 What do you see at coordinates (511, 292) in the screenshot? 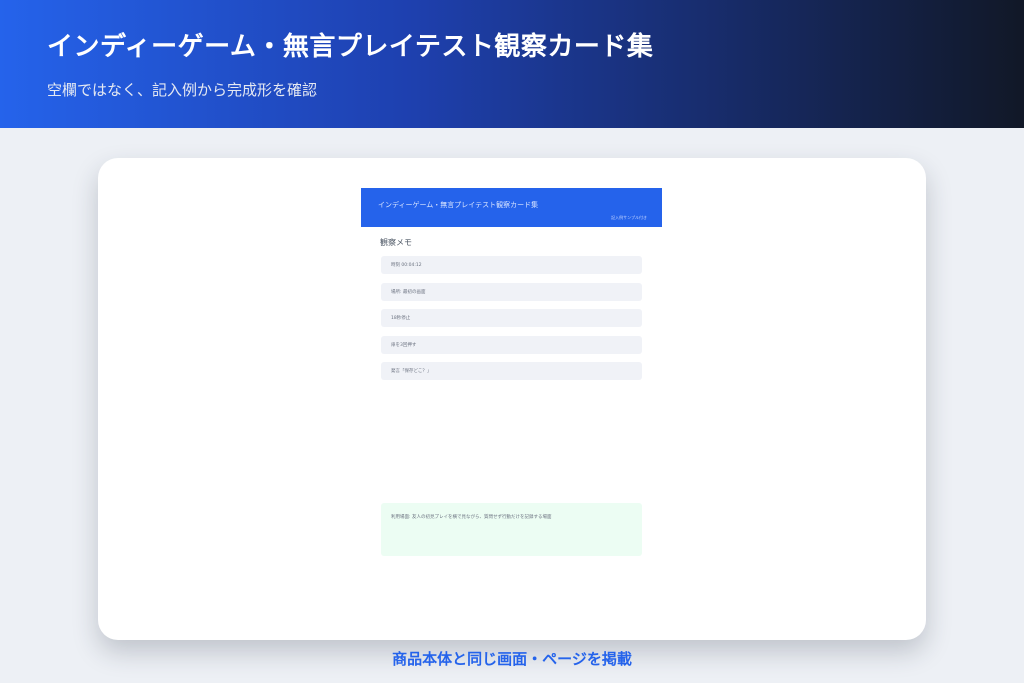
I see `observation-field: 場所: 最初の画面` at bounding box center [511, 292].